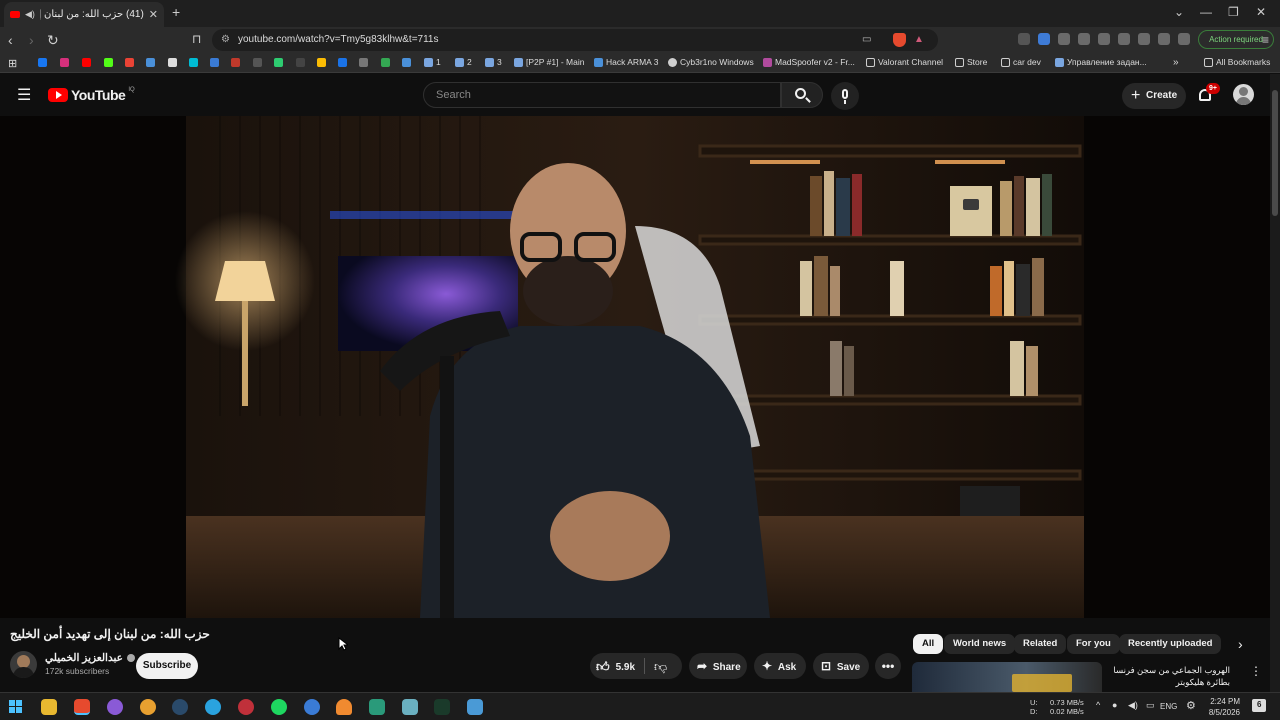 The width and height of the screenshot is (1280, 720). What do you see at coordinates (10, 40) in the screenshot?
I see `back-icon: ‹` at bounding box center [10, 40].